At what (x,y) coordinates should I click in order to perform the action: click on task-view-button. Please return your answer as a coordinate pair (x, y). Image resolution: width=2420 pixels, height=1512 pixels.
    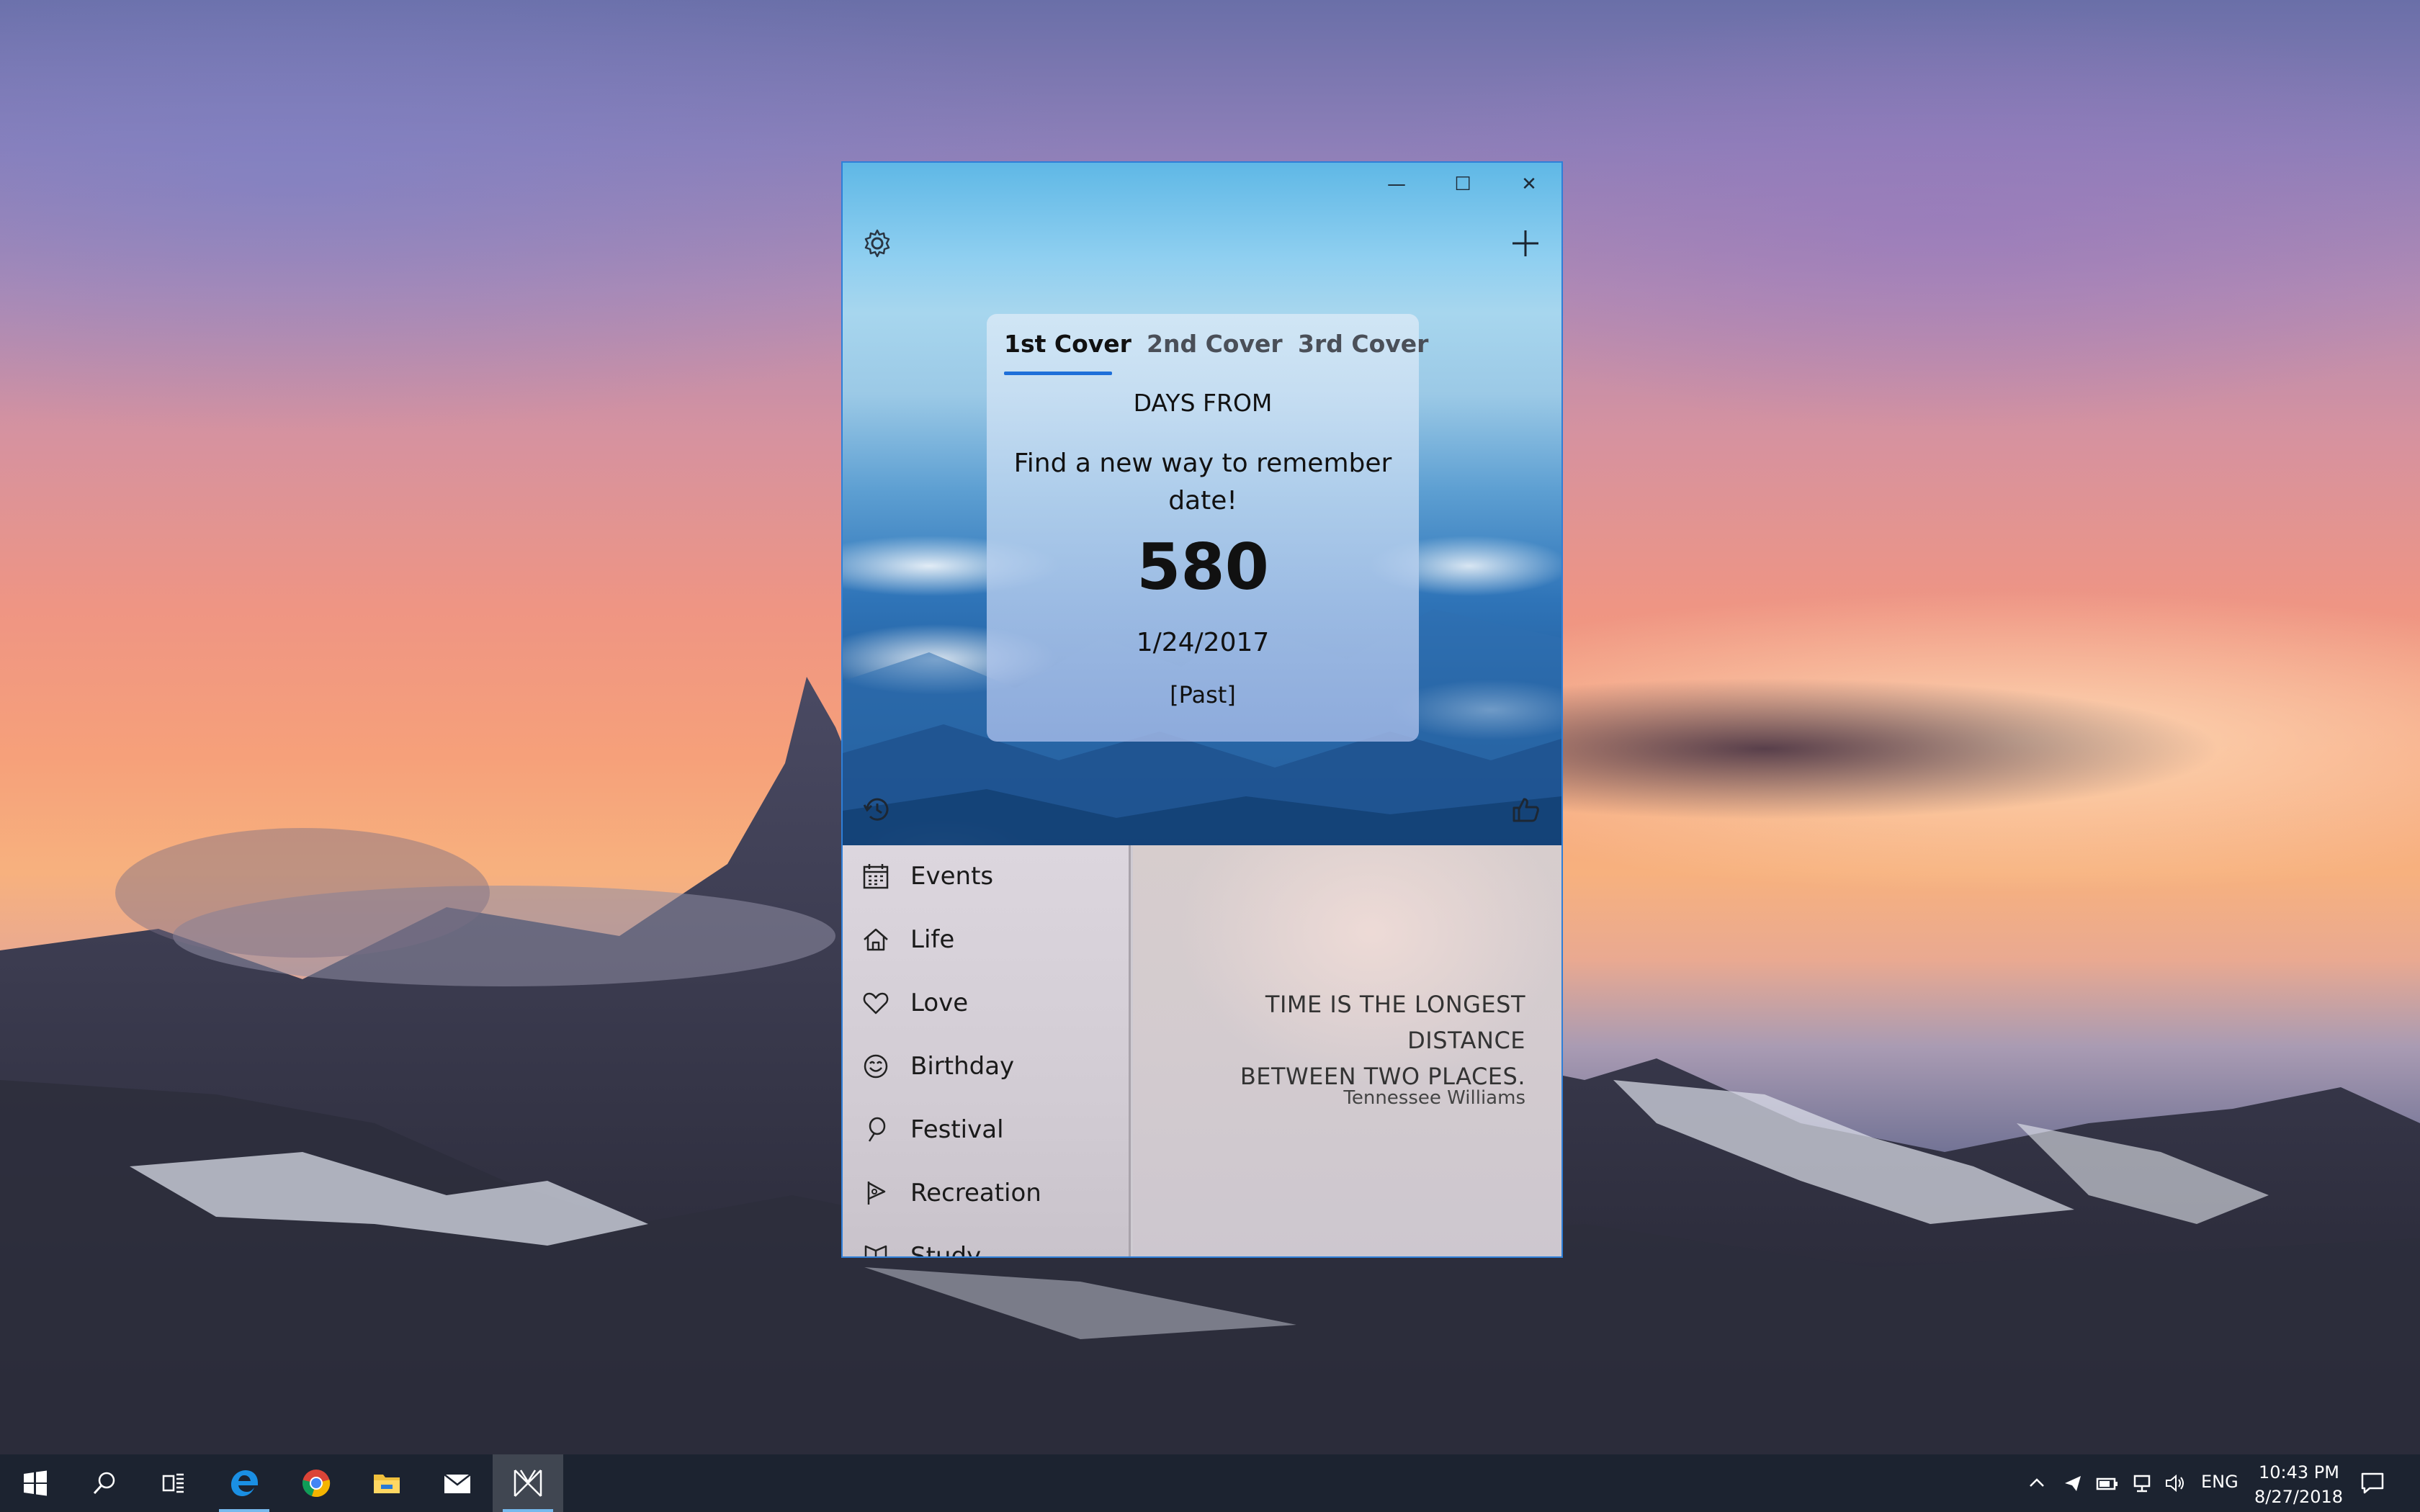
    Looking at the image, I should click on (173, 1483).